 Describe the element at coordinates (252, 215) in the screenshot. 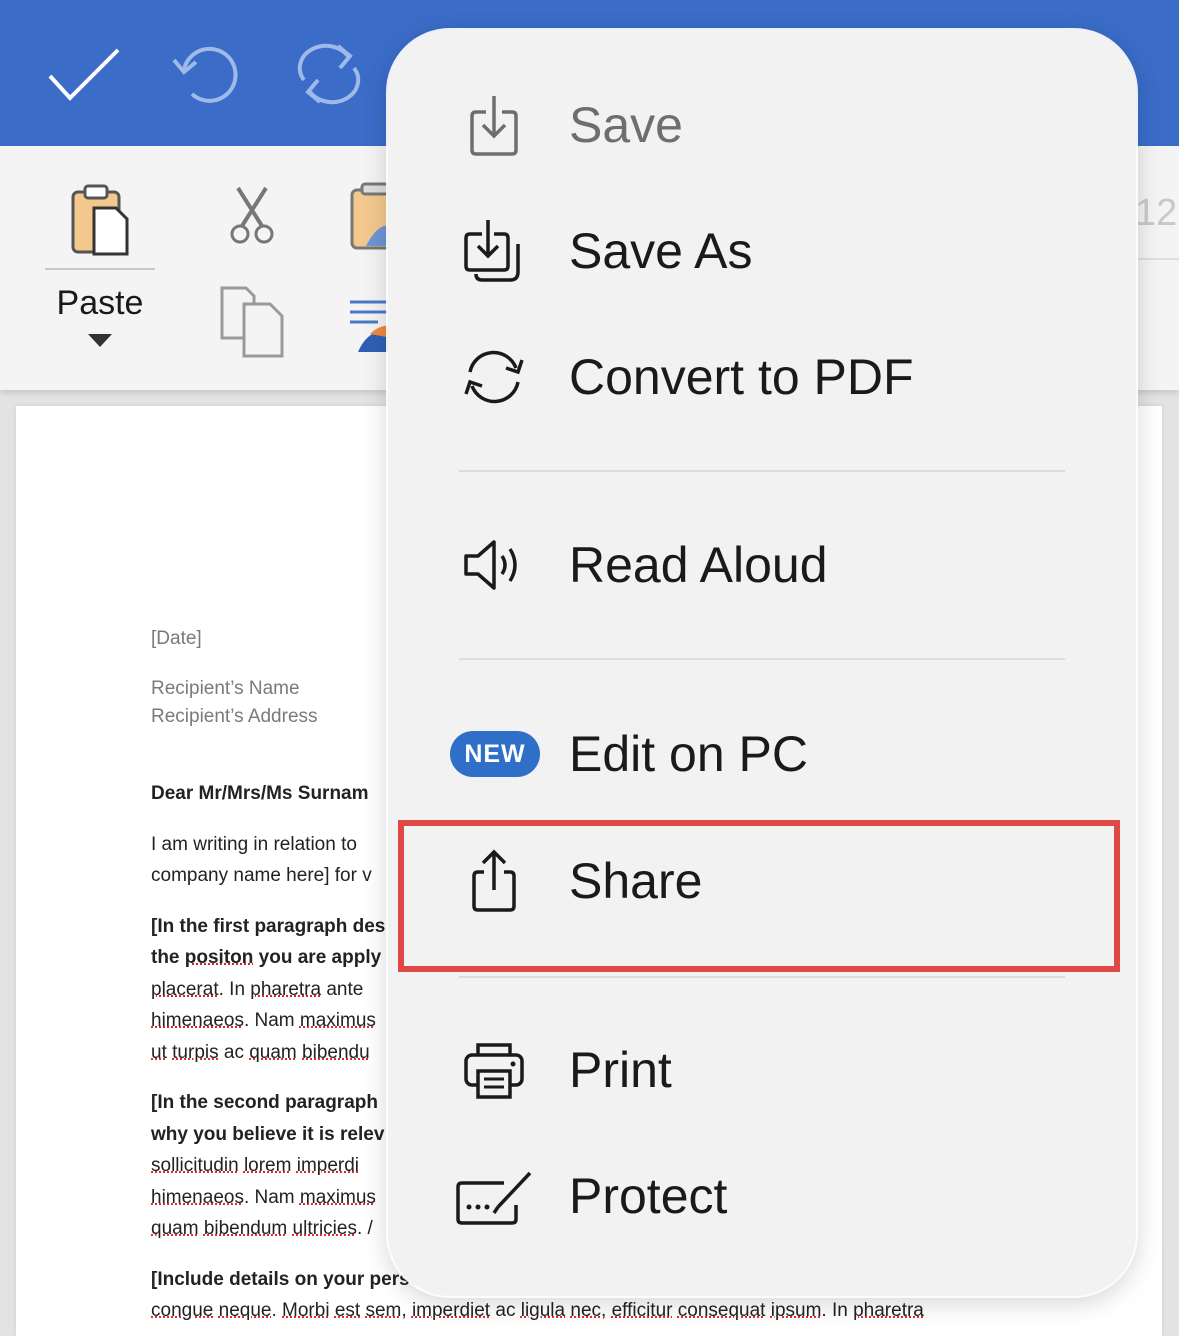

I see `cut-icon` at that location.